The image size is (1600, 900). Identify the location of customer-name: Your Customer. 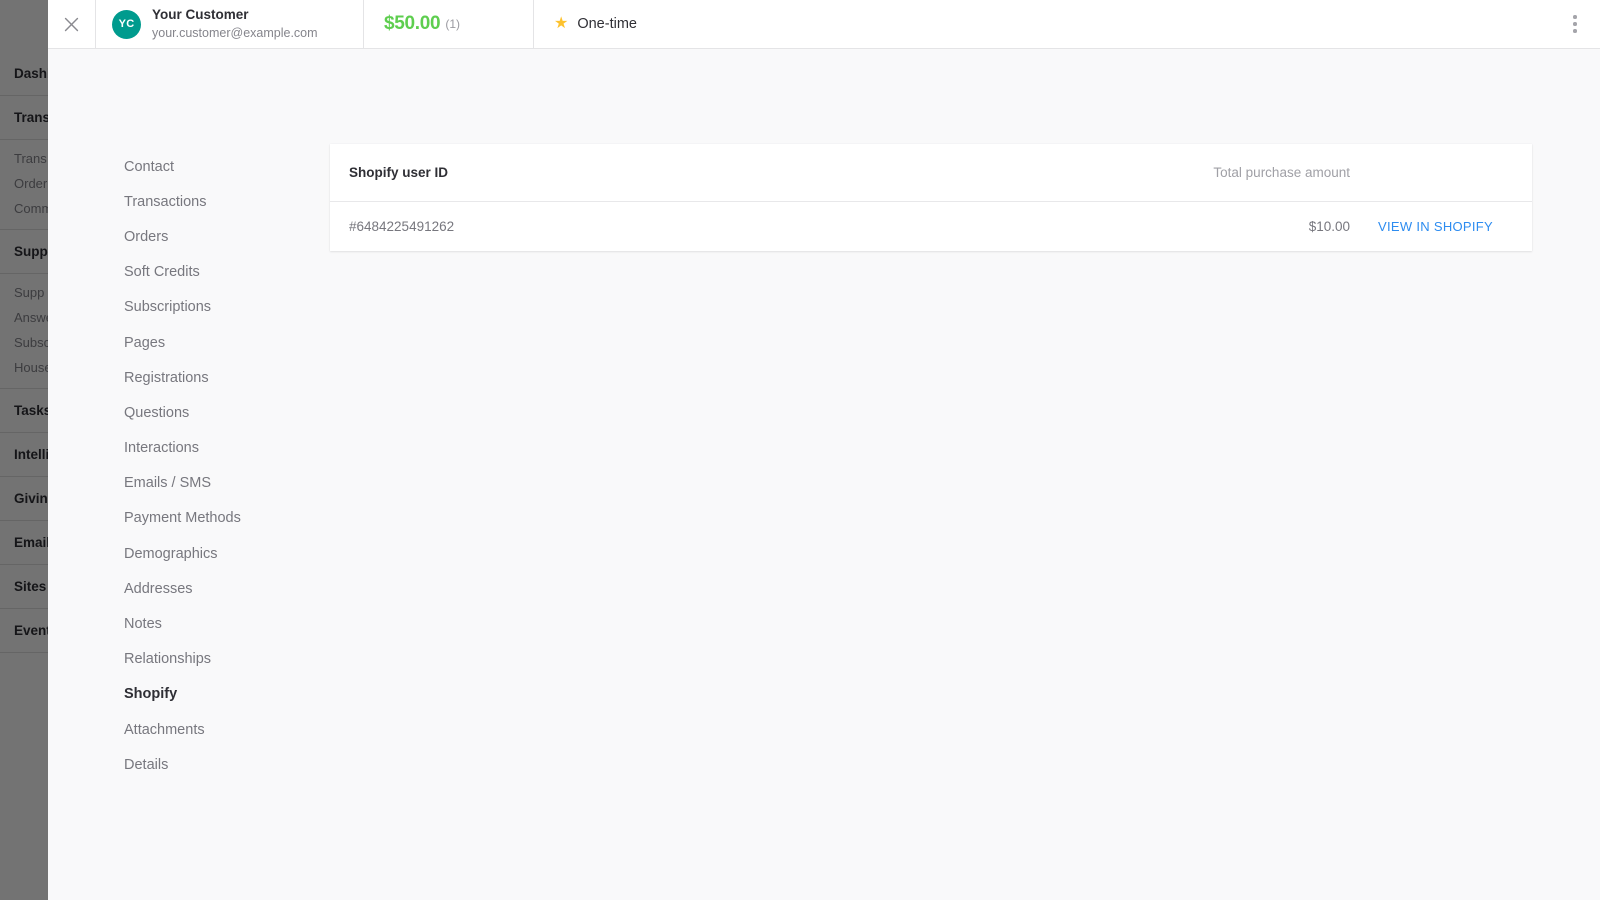
(200, 15).